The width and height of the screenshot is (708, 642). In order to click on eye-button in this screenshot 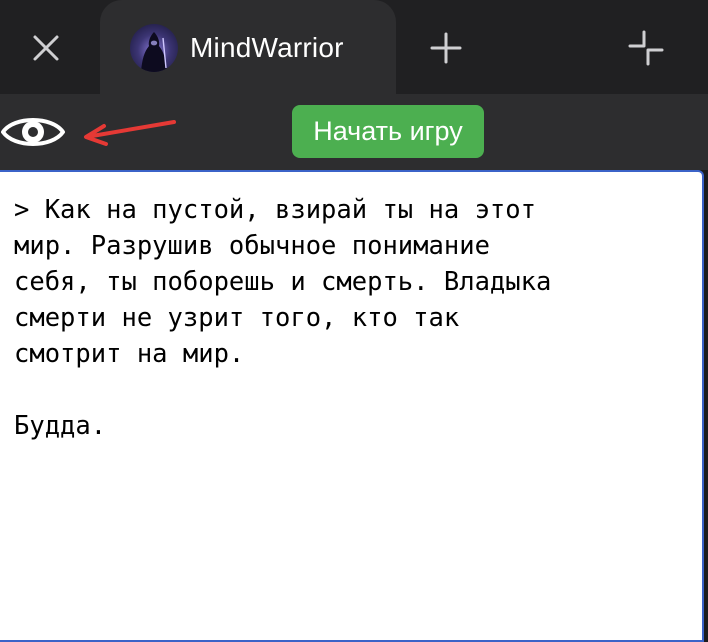, I will do `click(33, 132)`.